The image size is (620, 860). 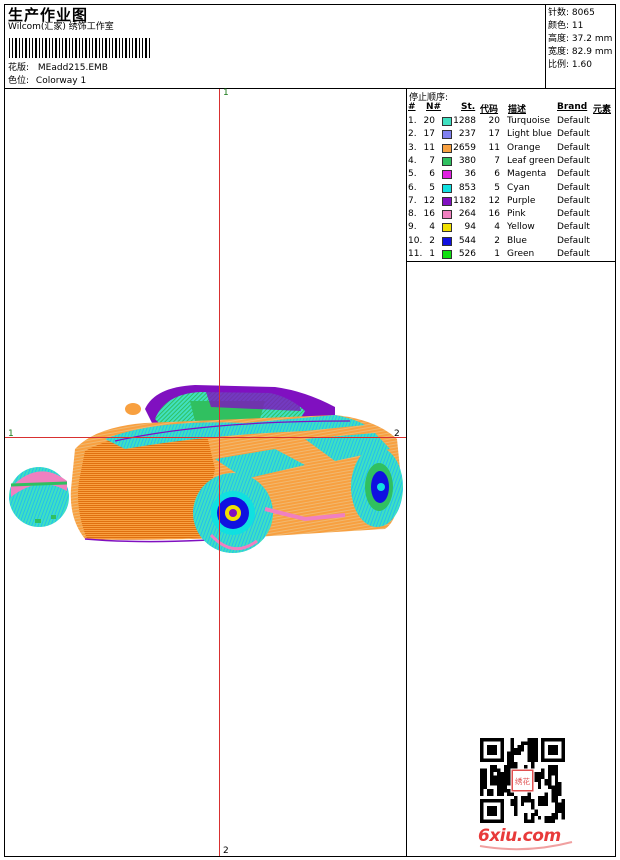 What do you see at coordinates (494, 134) in the screenshot?
I see `row-code: 17` at bounding box center [494, 134].